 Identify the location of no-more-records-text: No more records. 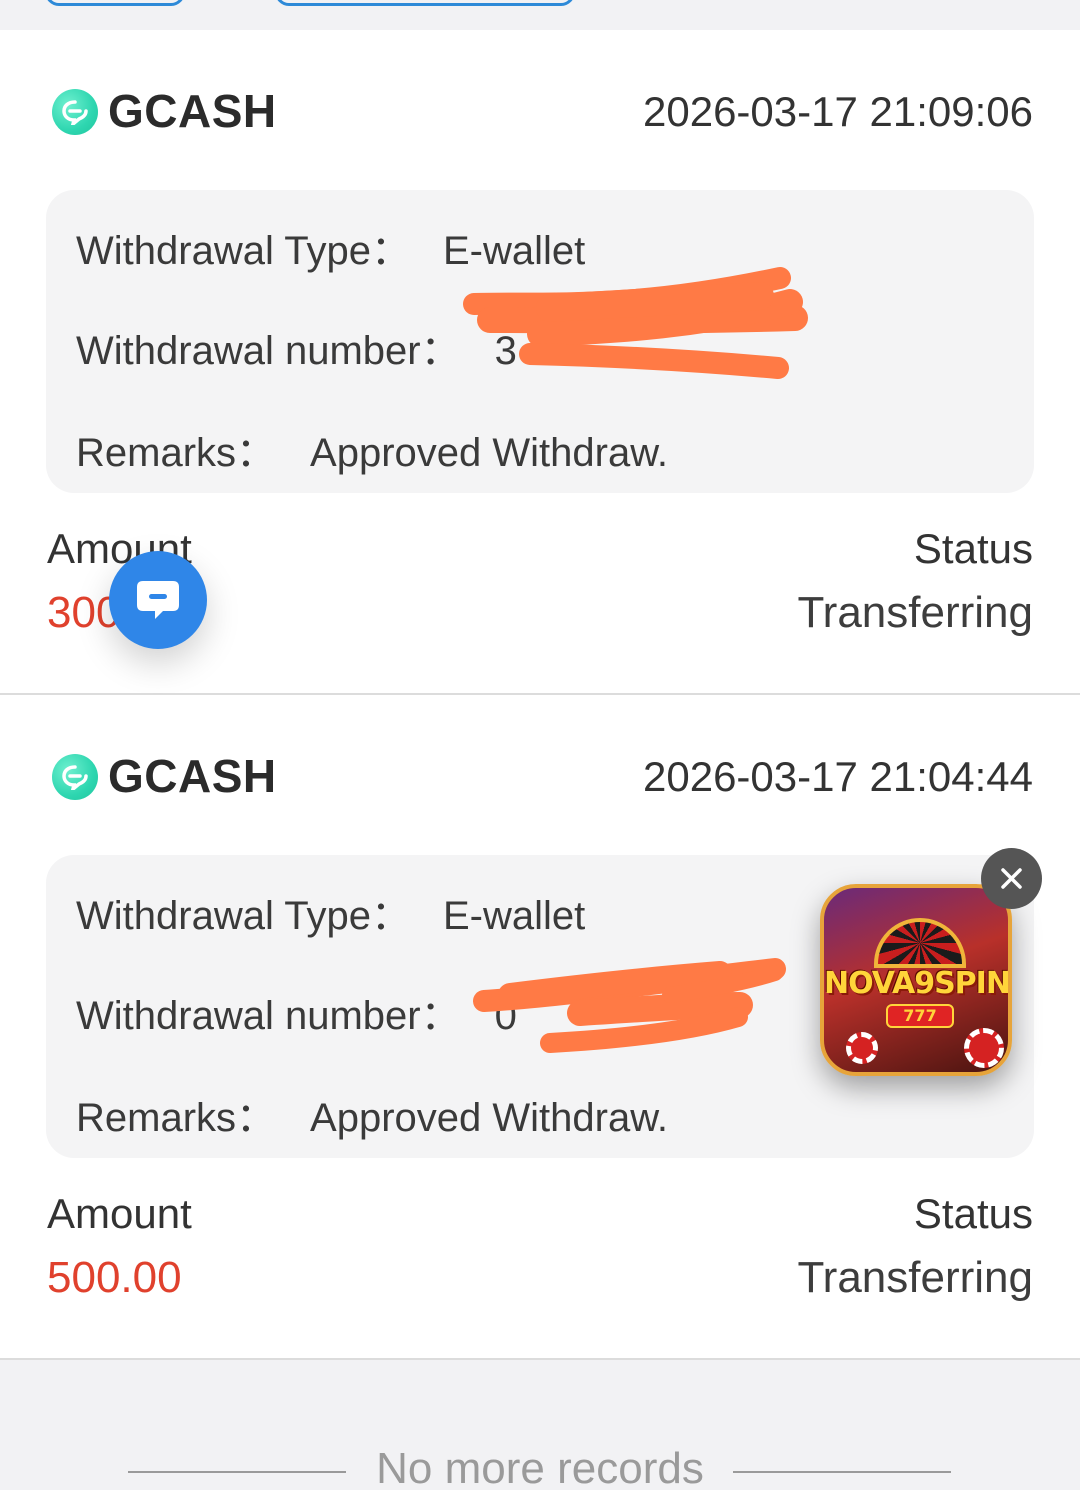
(540, 1467).